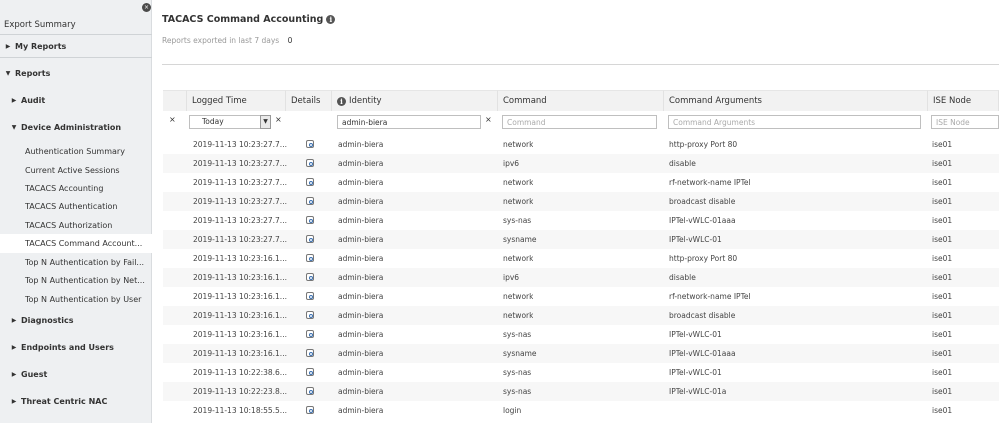 This screenshot has height=423, width=999. What do you see at coordinates (146, 7) in the screenshot?
I see `close-icon: ×` at bounding box center [146, 7].